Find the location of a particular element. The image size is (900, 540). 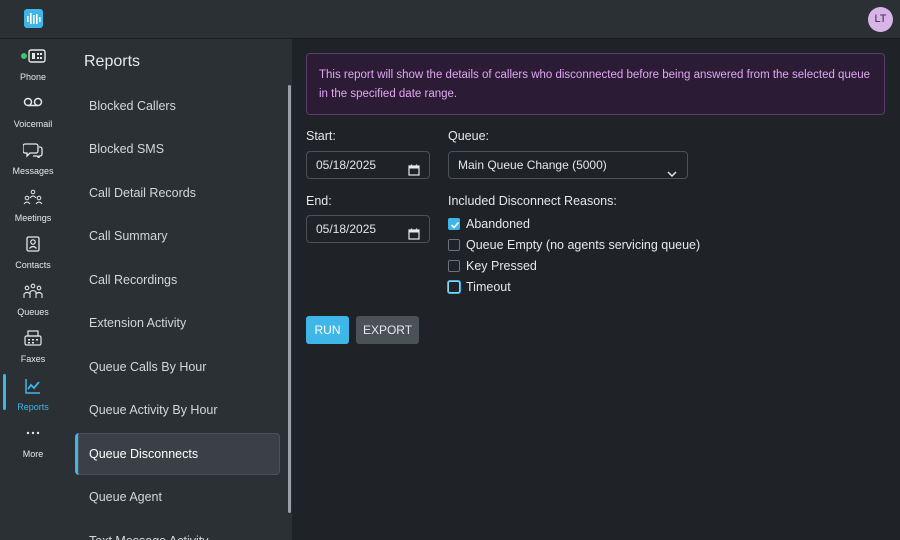

top-bar: LT is located at coordinates (450, 19).